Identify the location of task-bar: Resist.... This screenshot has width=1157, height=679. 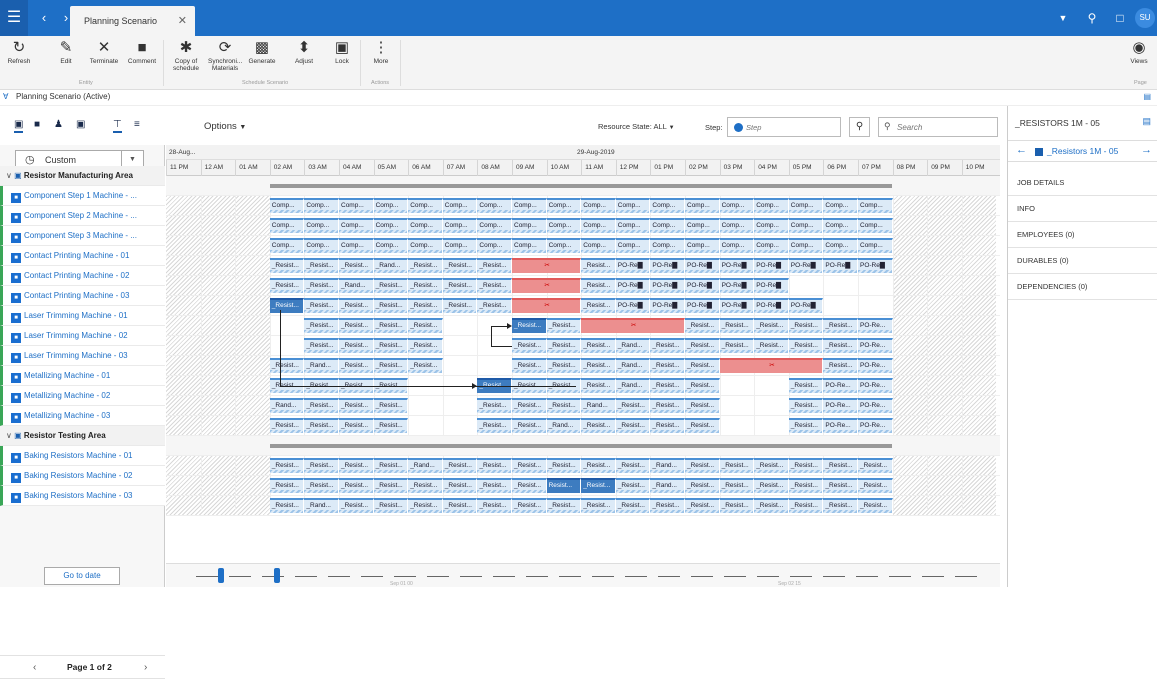
(564, 485).